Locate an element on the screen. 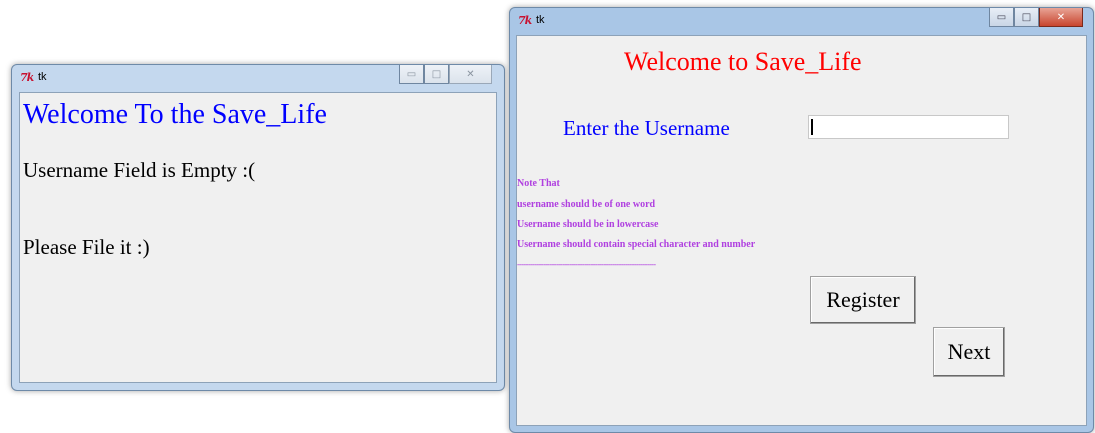 The height and width of the screenshot is (433, 1095). right-titlebar: 7k tk ▭ □ ✕ is located at coordinates (801, 22).